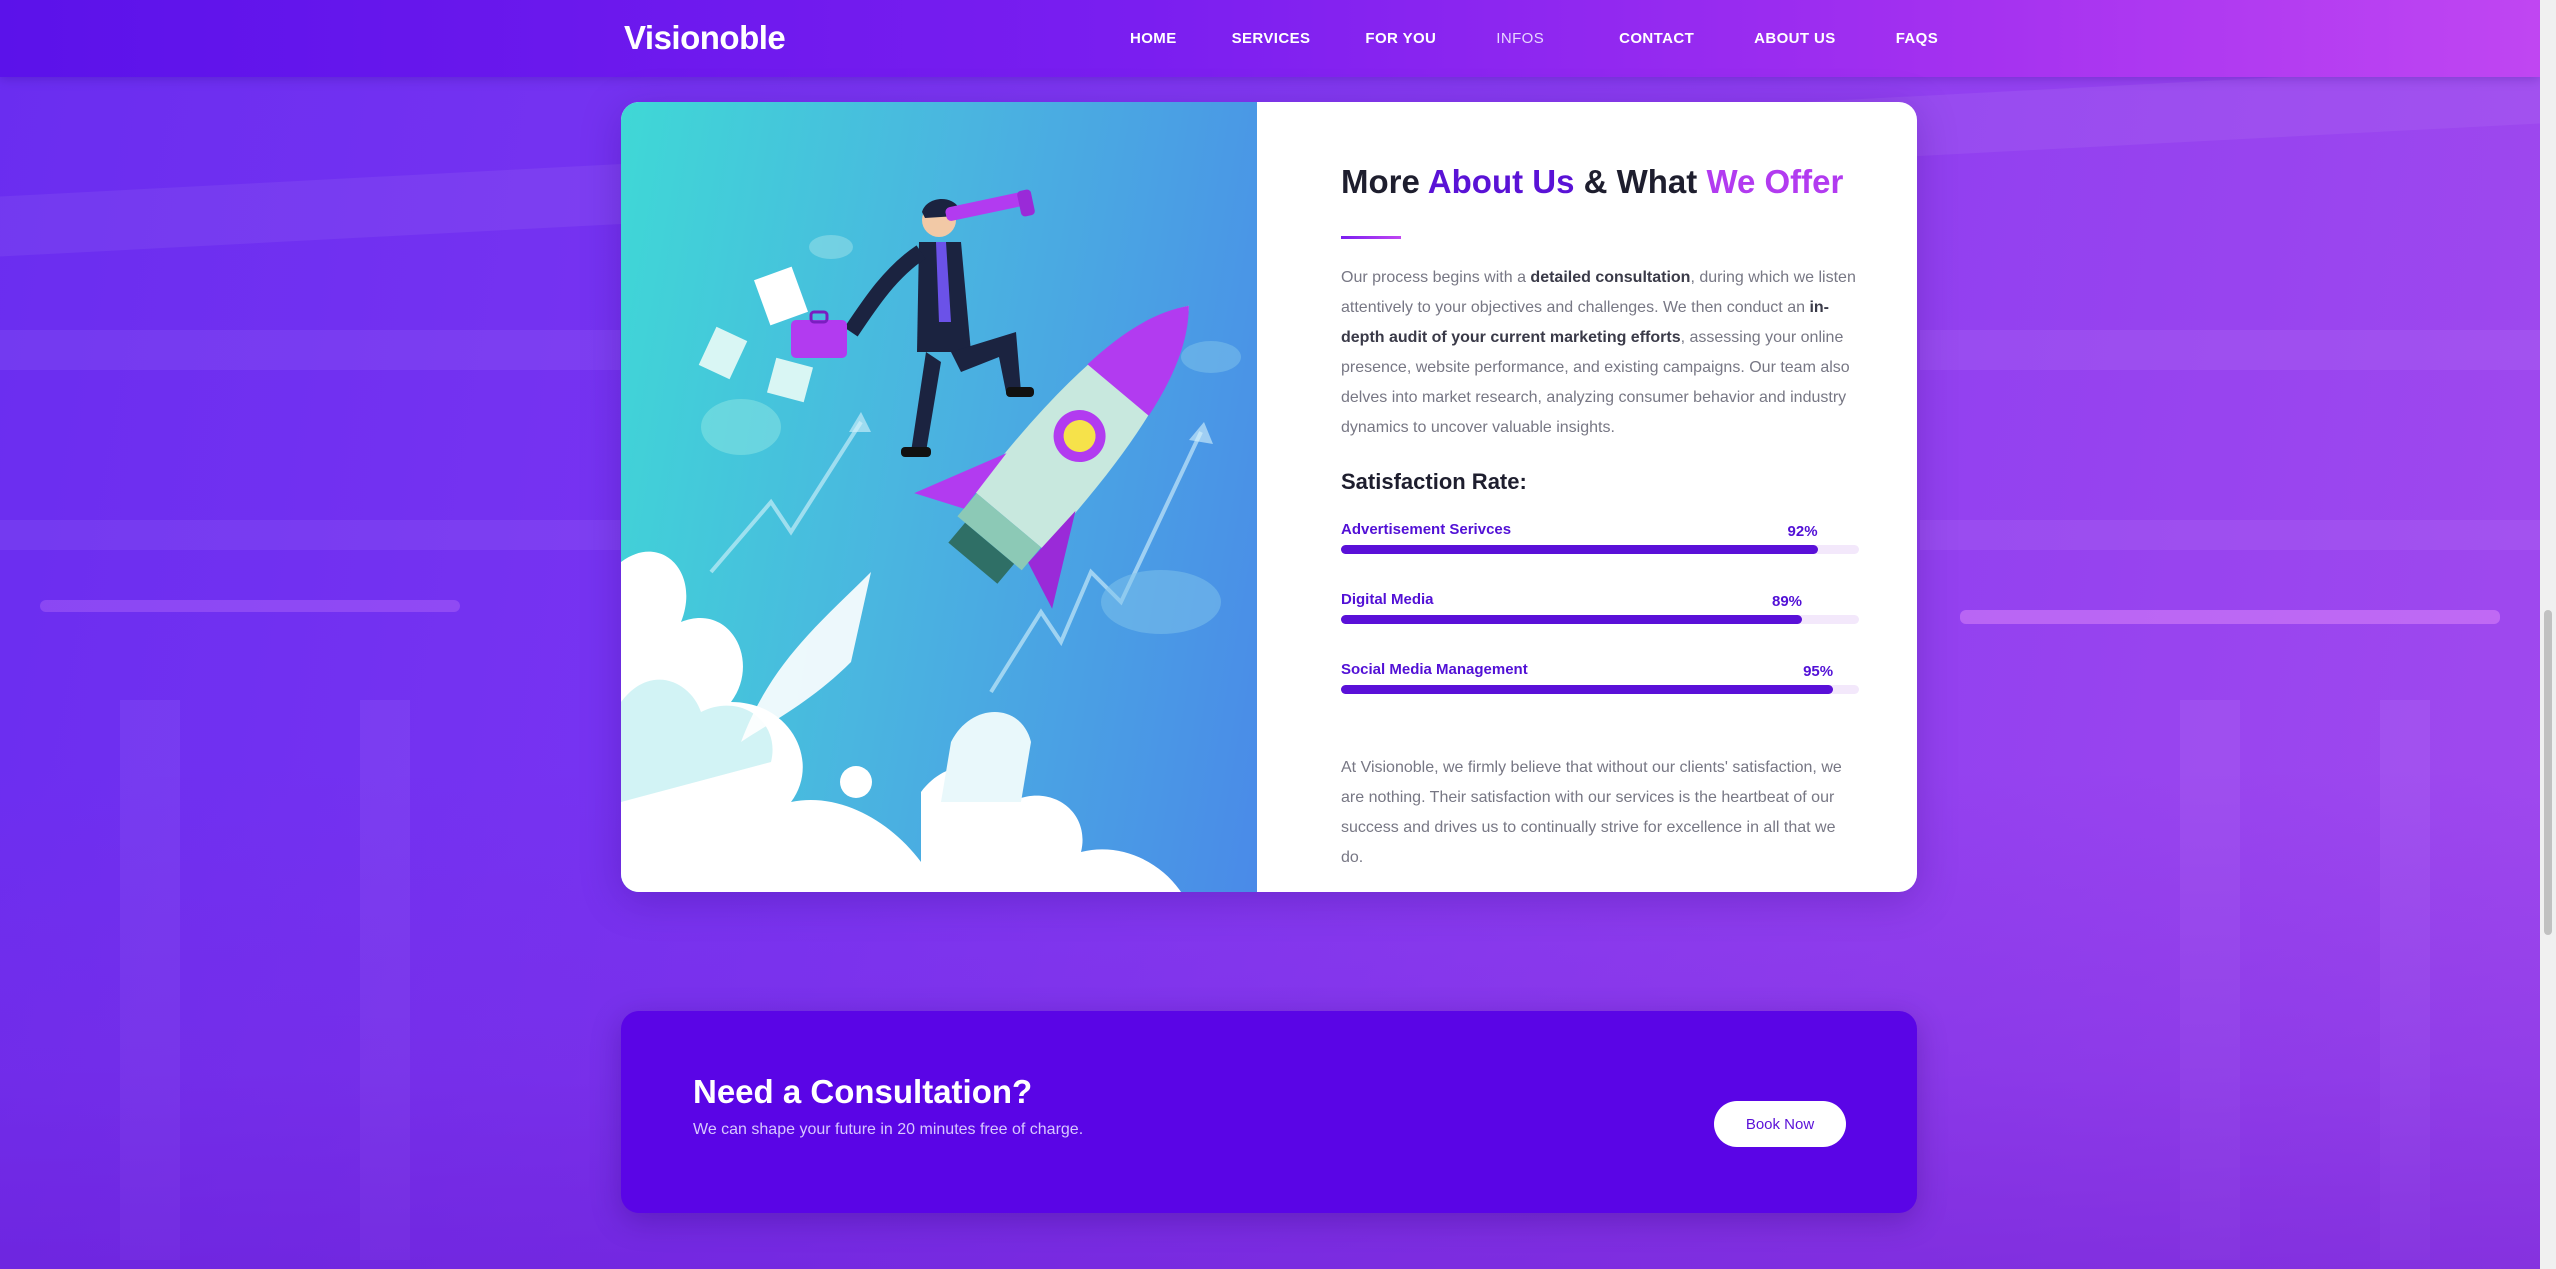 The width and height of the screenshot is (2556, 1269). I want to click on logo-text: Visionoble, so click(705, 37).